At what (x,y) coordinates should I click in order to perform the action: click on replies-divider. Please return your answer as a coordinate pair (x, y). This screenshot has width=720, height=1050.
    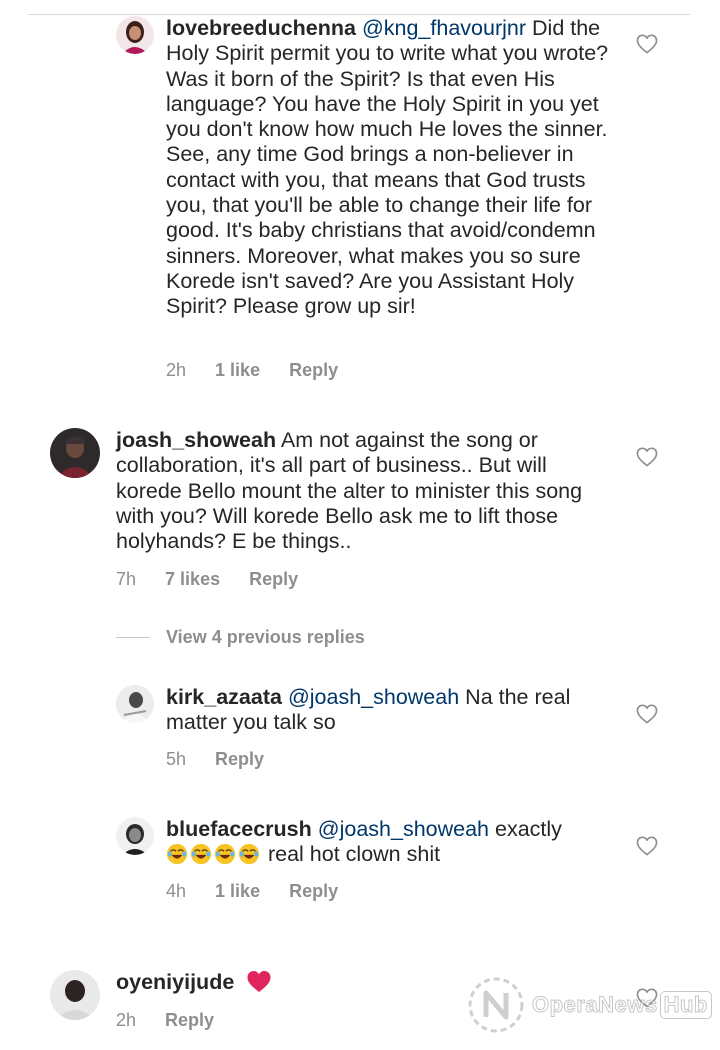
    Looking at the image, I should click on (133, 637).